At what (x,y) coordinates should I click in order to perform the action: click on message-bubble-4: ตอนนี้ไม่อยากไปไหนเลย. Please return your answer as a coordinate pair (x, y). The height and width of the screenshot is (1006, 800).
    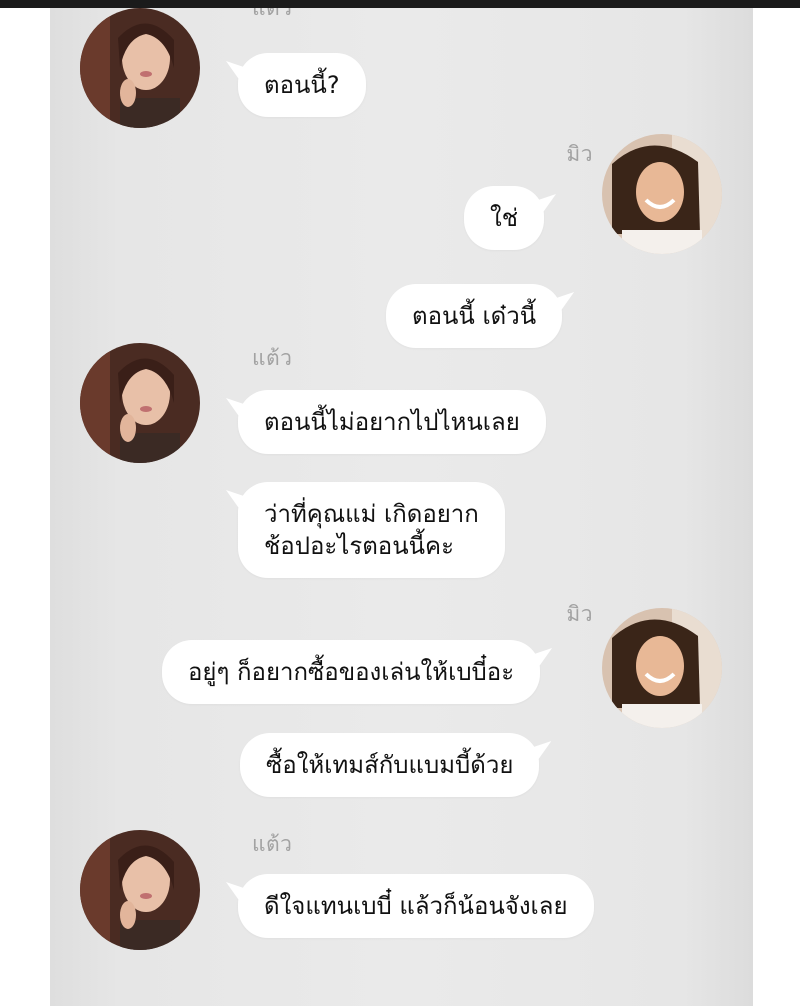
    Looking at the image, I should click on (392, 422).